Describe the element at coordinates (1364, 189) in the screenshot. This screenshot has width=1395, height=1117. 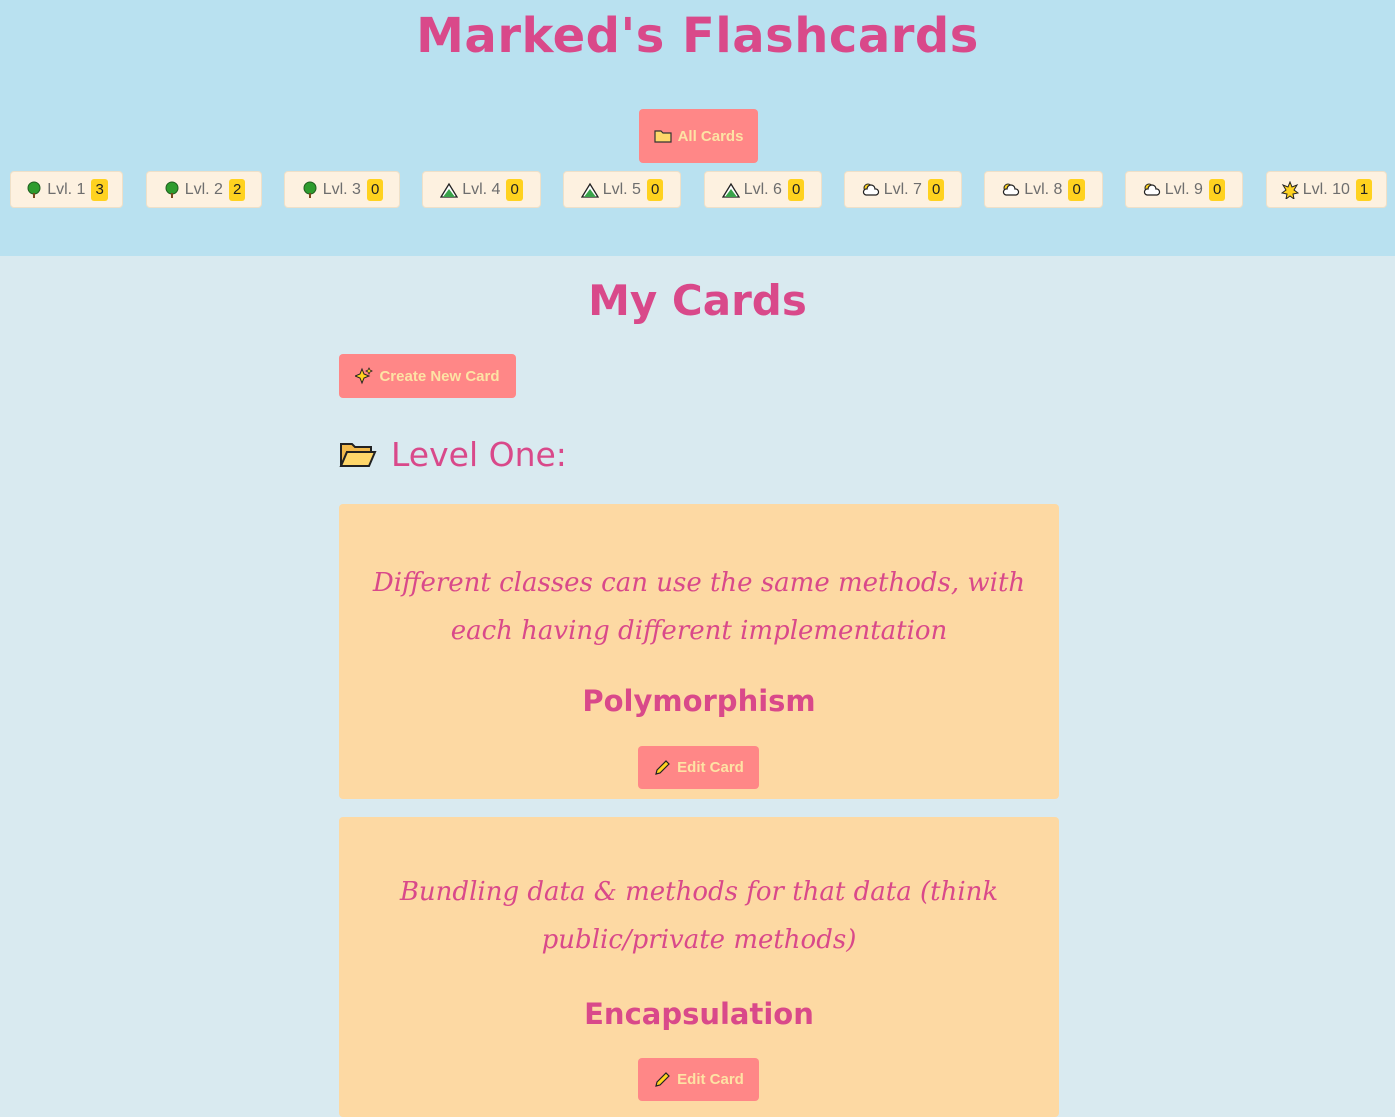
I see `level-count-badge: 1` at that location.